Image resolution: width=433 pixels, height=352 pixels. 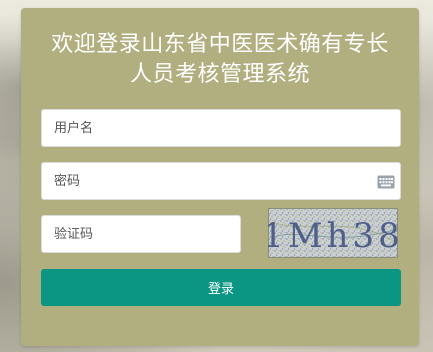 What do you see at coordinates (221, 287) in the screenshot?
I see `login-button: 登录` at bounding box center [221, 287].